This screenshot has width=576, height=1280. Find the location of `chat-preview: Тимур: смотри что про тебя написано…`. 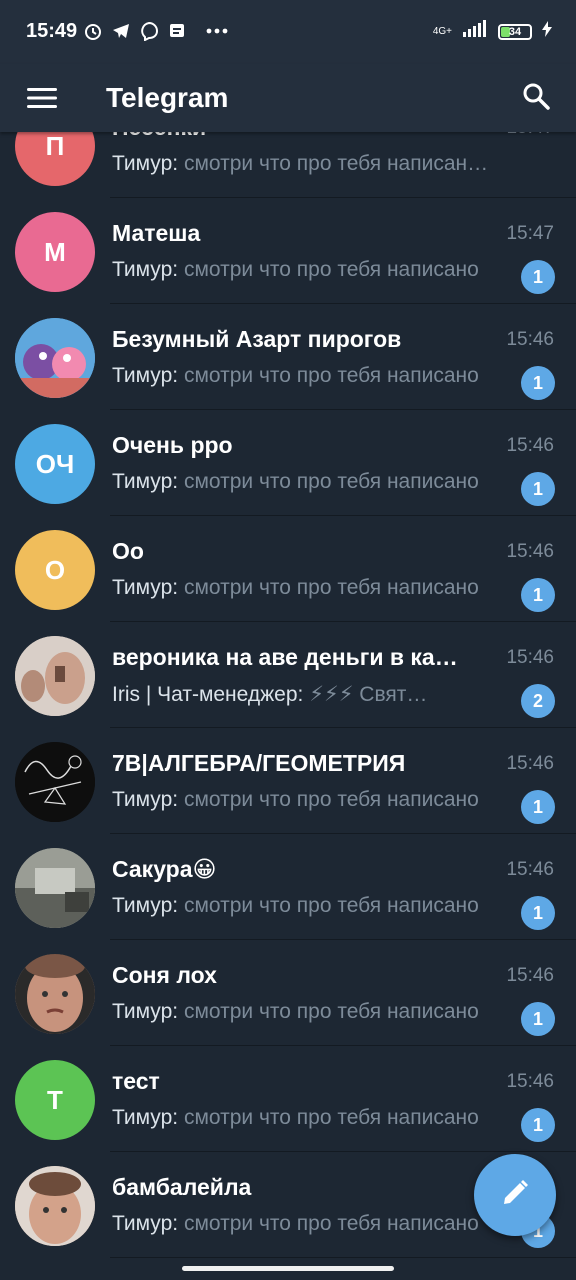

chat-preview: Тимур: смотри что про тебя написано… is located at coordinates (302, 163).